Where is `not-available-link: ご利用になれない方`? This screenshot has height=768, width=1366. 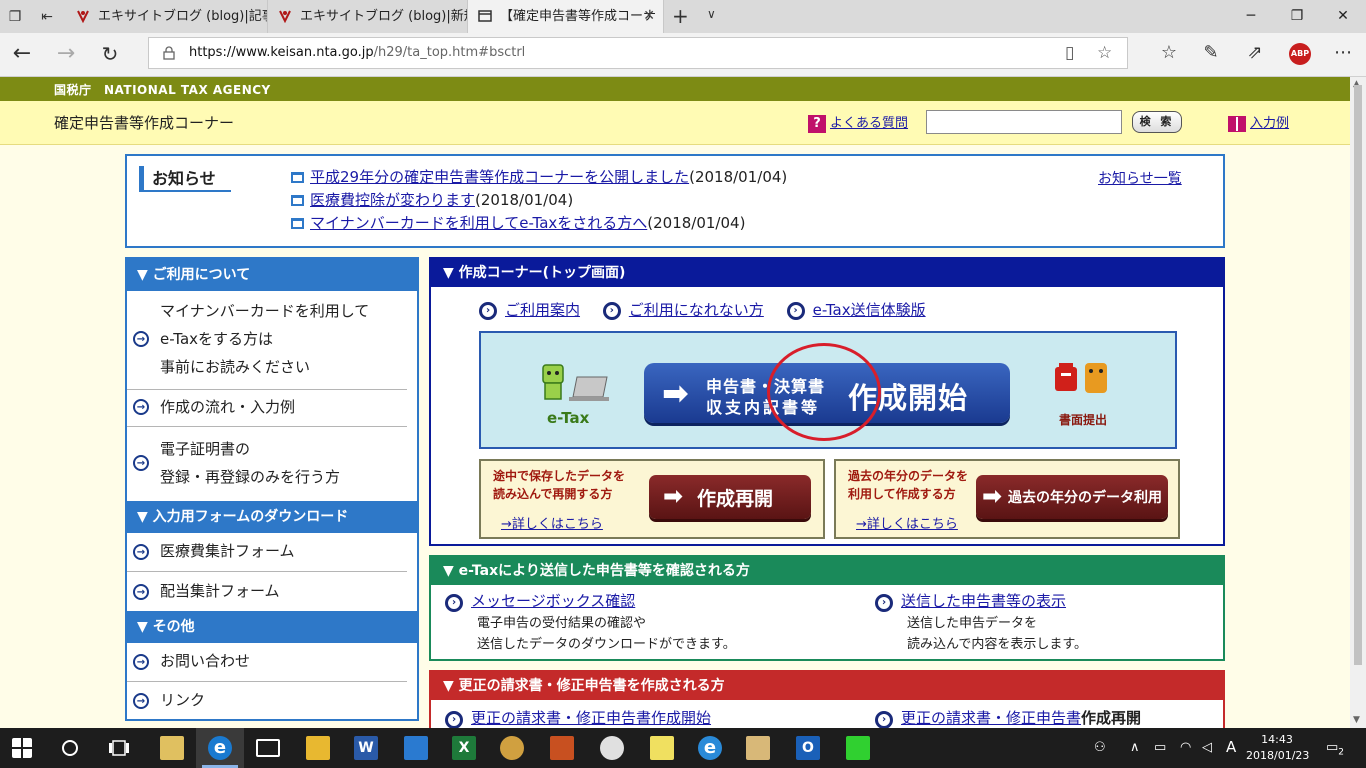
not-available-link: ご利用になれない方 is located at coordinates (696, 310).